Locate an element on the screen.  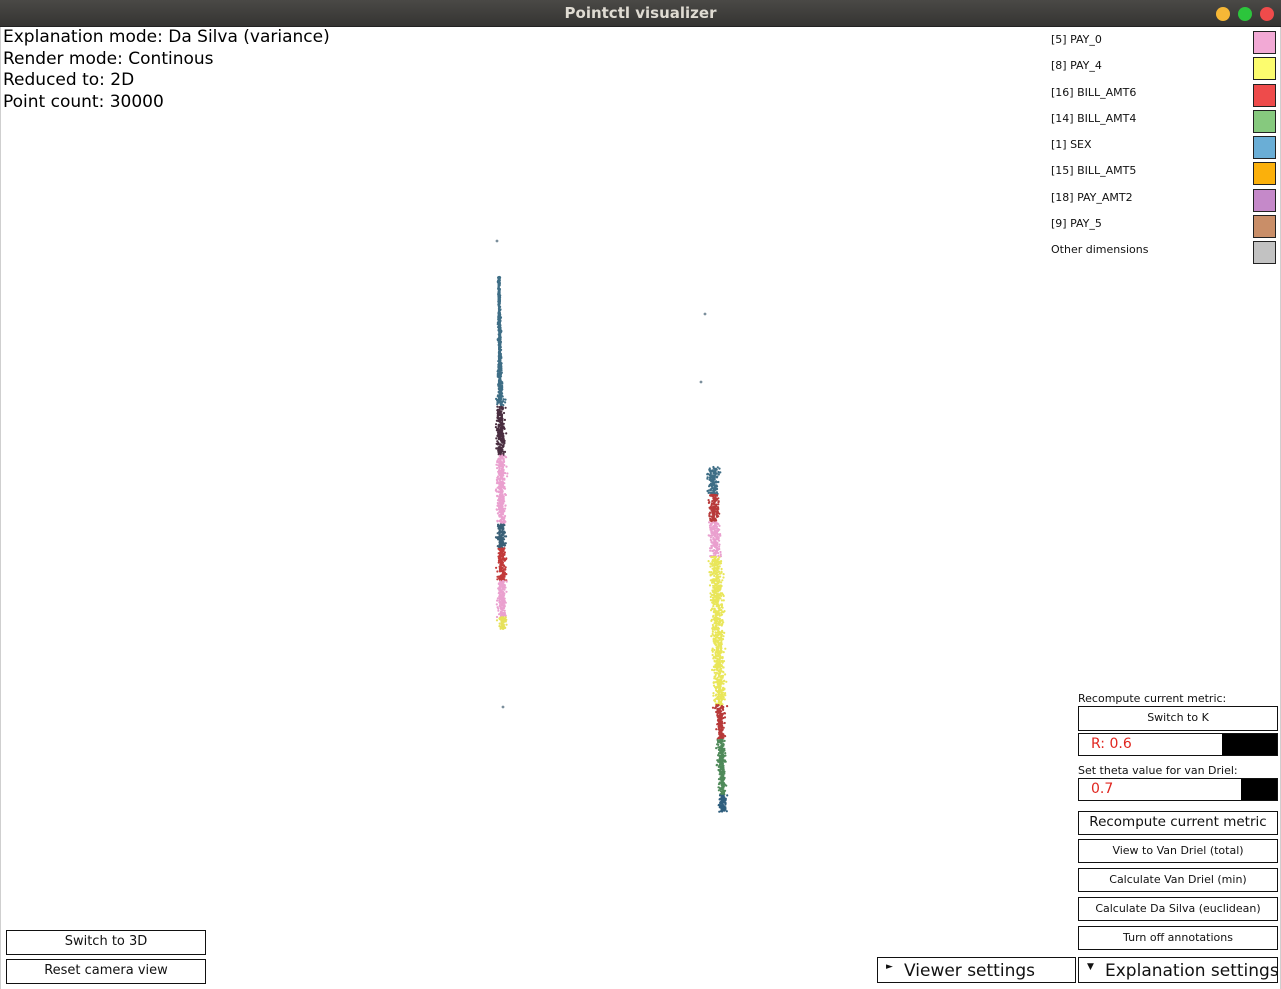
reduced-to-text: Reduced to: 2D is located at coordinates (69, 80).